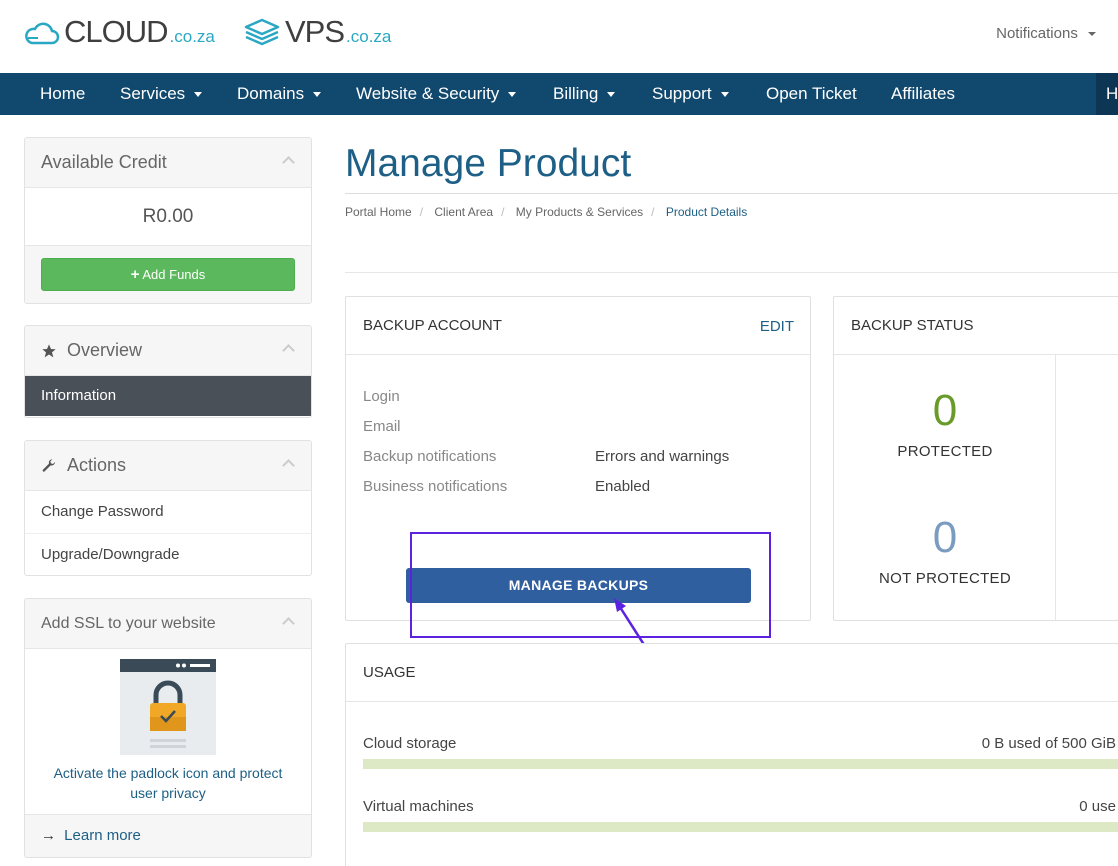 This screenshot has width=1118, height=866. What do you see at coordinates (945, 578) in the screenshot?
I see `not-protected-label: NOT PROTECTED` at bounding box center [945, 578].